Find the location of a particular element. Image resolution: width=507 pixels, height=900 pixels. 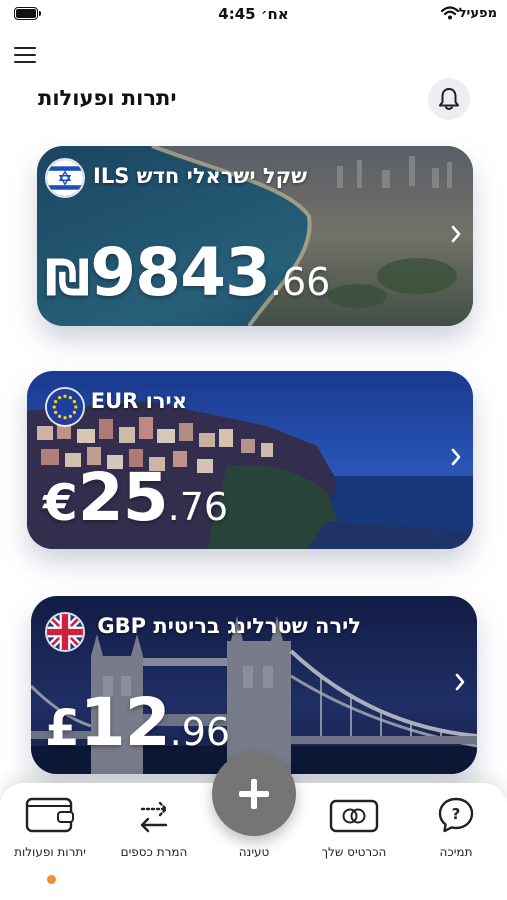

nav-balances: יתרות ופעולות is located at coordinates (50, 828).